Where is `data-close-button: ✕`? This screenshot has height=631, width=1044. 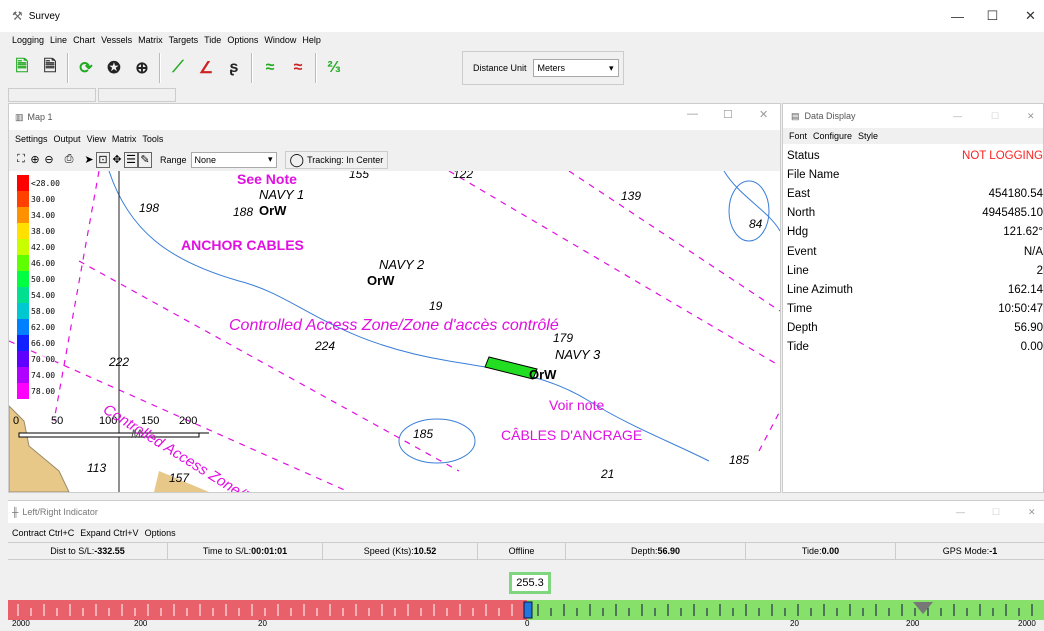 data-close-button: ✕ is located at coordinates (1031, 116).